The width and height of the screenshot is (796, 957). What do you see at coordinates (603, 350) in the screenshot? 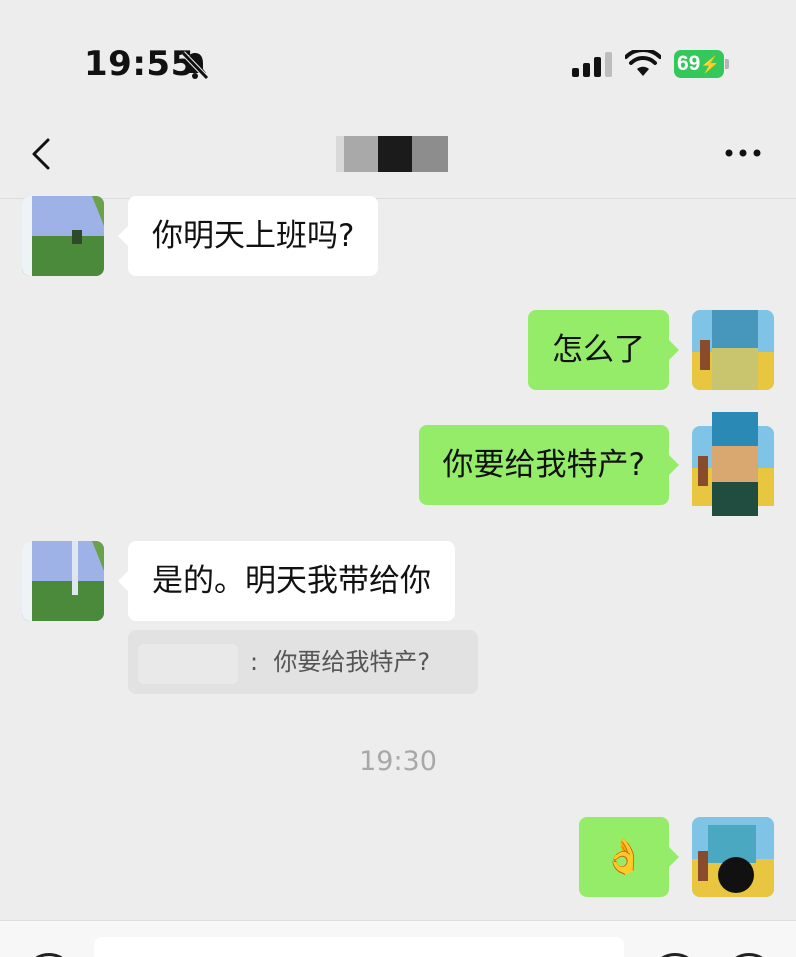
I see `message-bubble-outgoing: 怎么了` at bounding box center [603, 350].